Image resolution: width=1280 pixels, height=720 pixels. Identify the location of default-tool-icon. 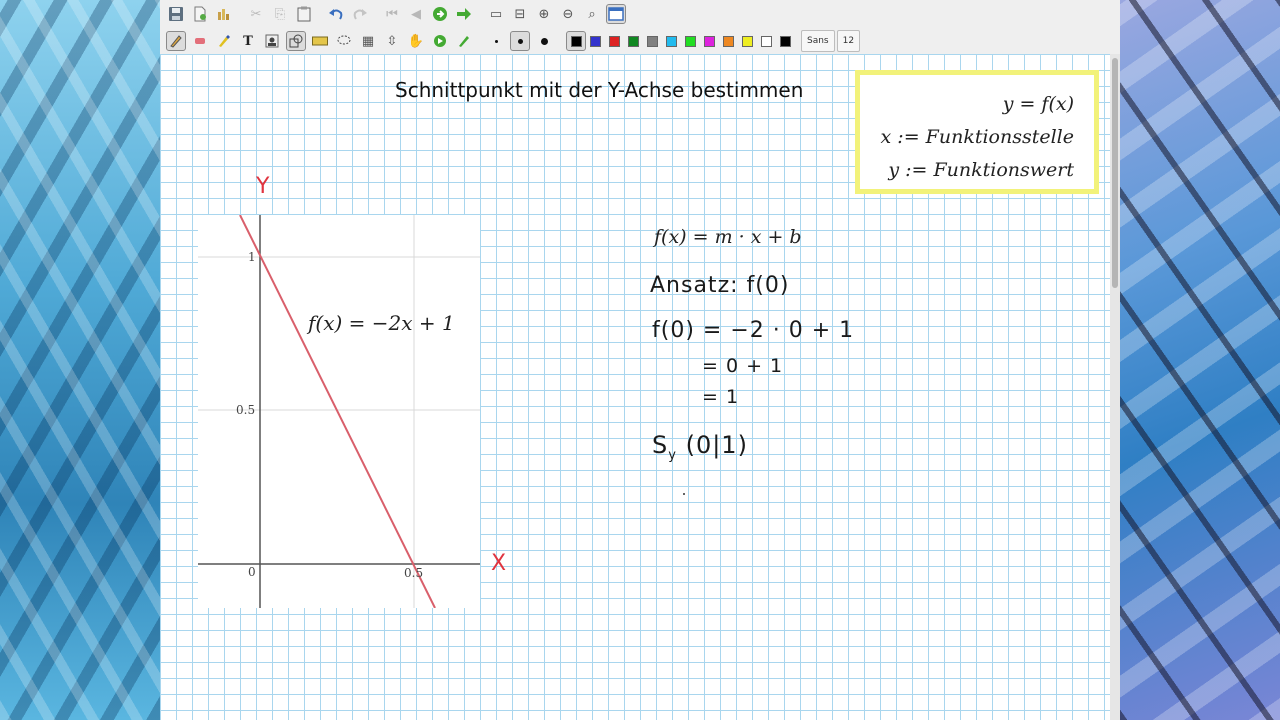
(464, 41).